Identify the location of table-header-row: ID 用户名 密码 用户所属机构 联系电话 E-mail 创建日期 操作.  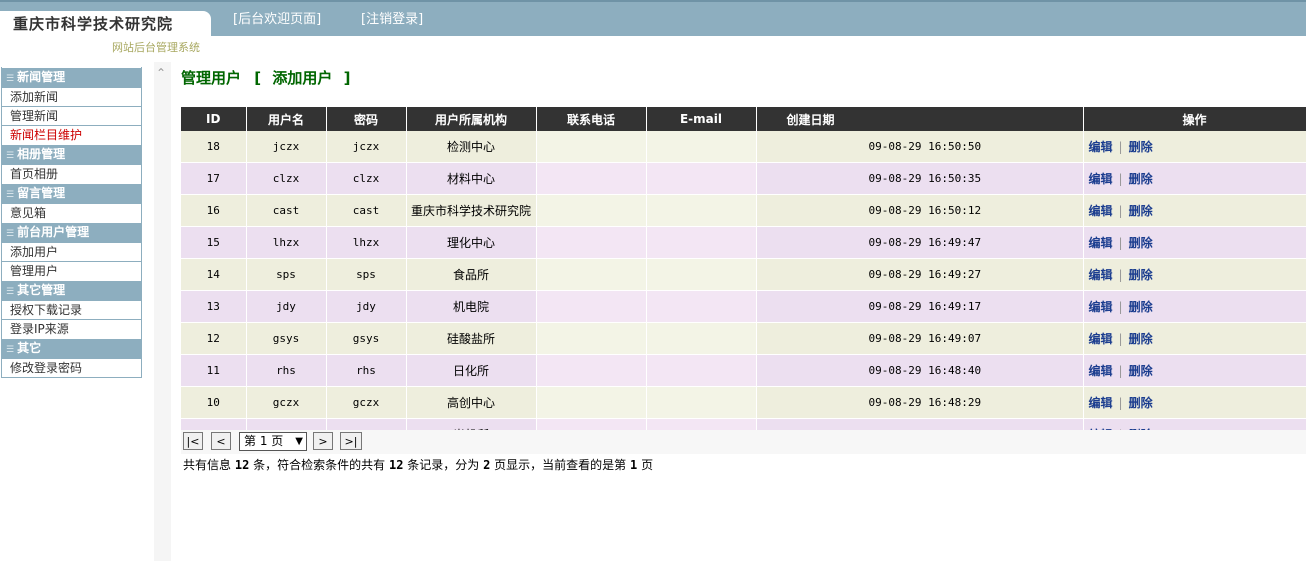
(743, 119).